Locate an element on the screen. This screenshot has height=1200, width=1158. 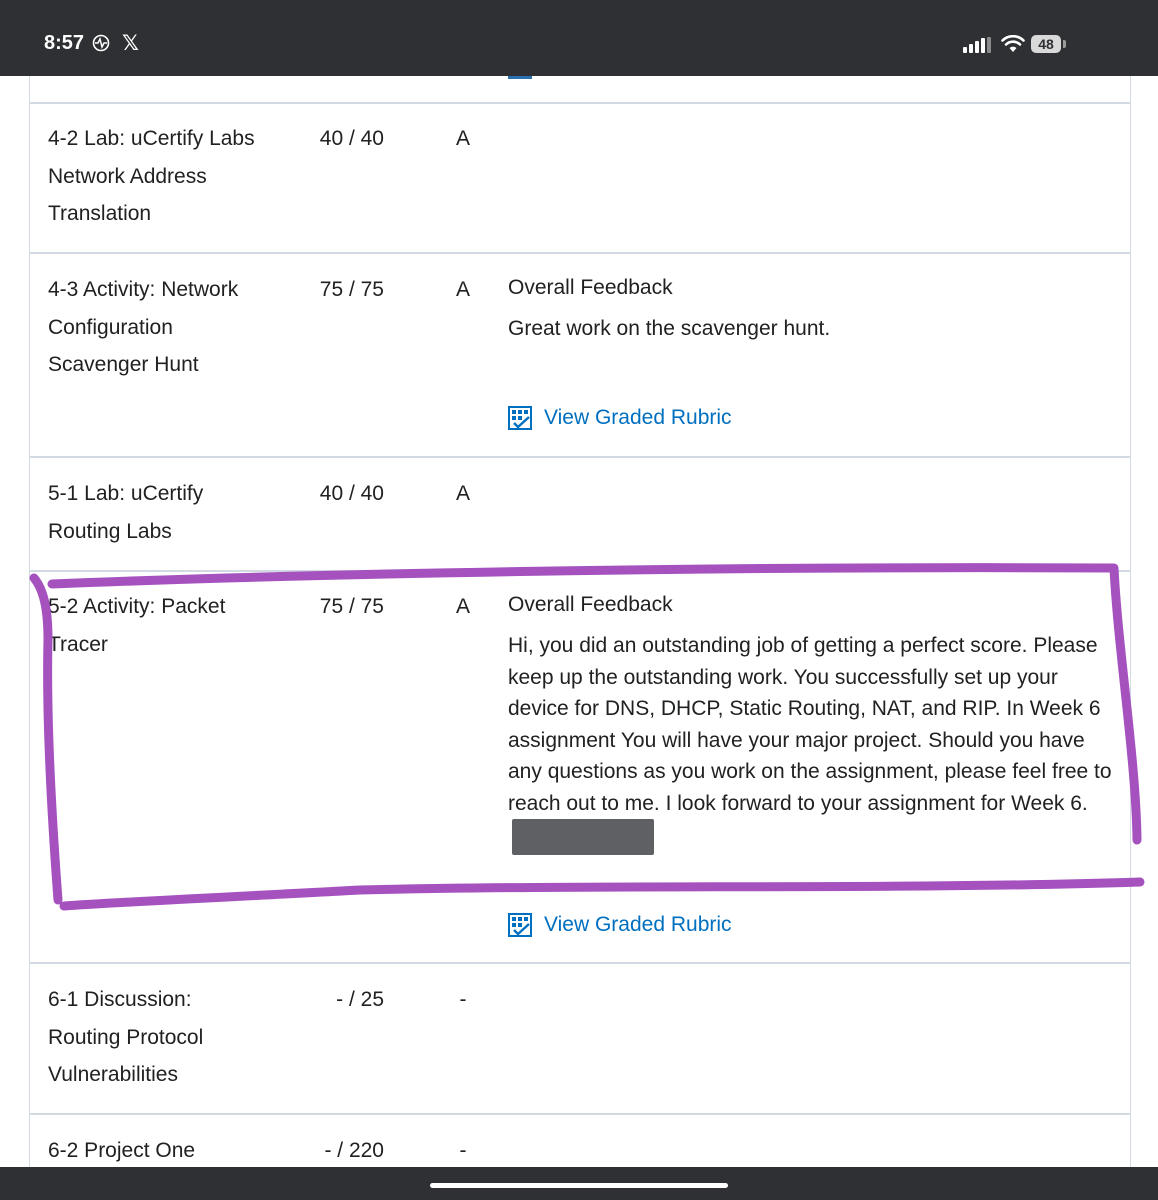
feedback-text: Great work on the scavenger hunt. is located at coordinates (669, 328).